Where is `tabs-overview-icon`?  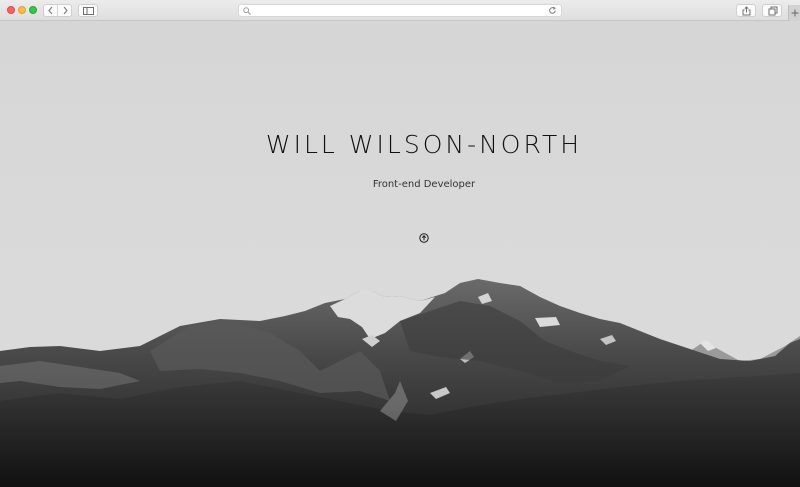
tabs-overview-icon is located at coordinates (773, 11).